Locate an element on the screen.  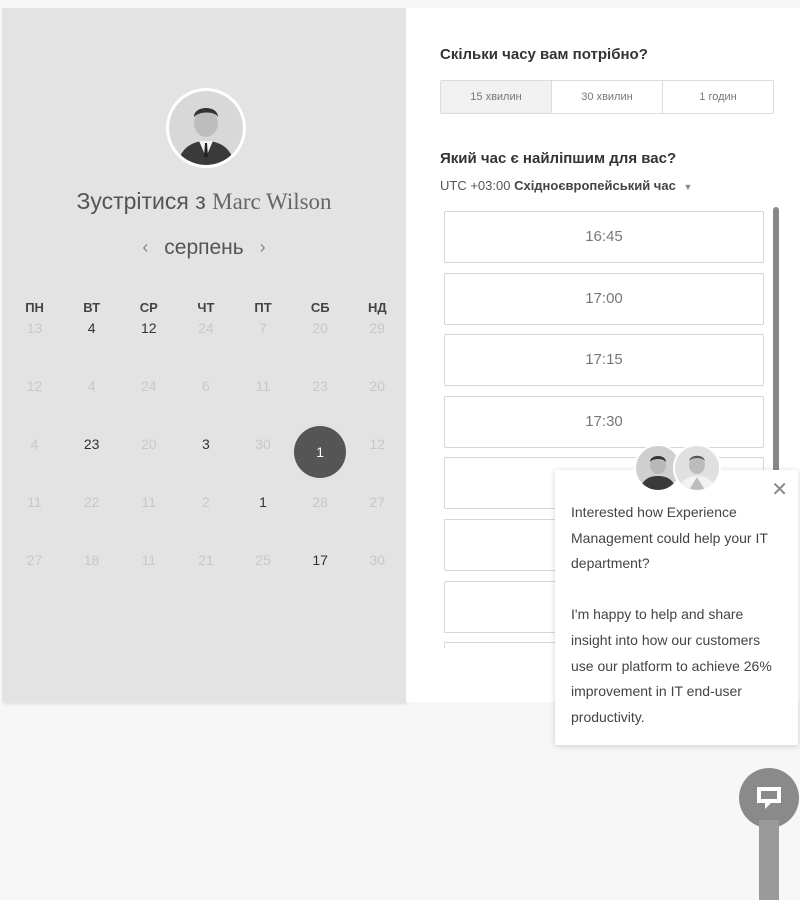
calendar-week: 12 4 24 6 11 23 20 is located at coordinates (206, 405).